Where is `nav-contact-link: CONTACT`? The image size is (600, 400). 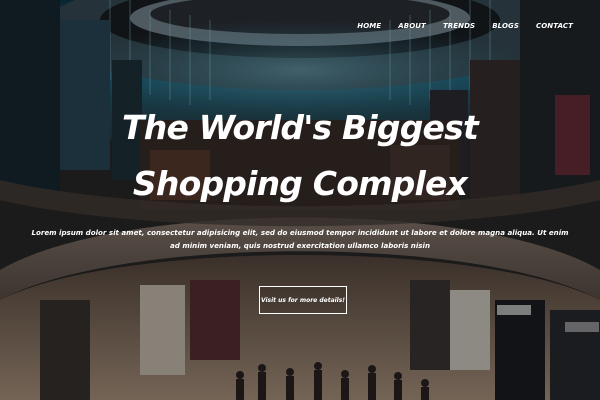
nav-contact-link: CONTACT is located at coordinates (554, 26).